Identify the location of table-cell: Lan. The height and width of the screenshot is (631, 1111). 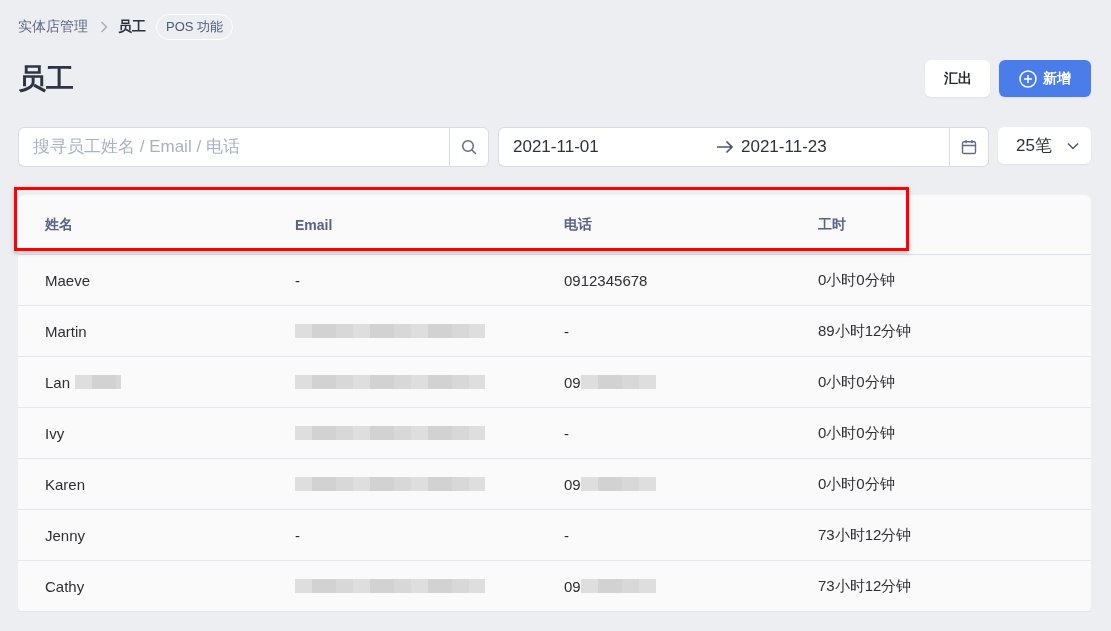
(58, 382).